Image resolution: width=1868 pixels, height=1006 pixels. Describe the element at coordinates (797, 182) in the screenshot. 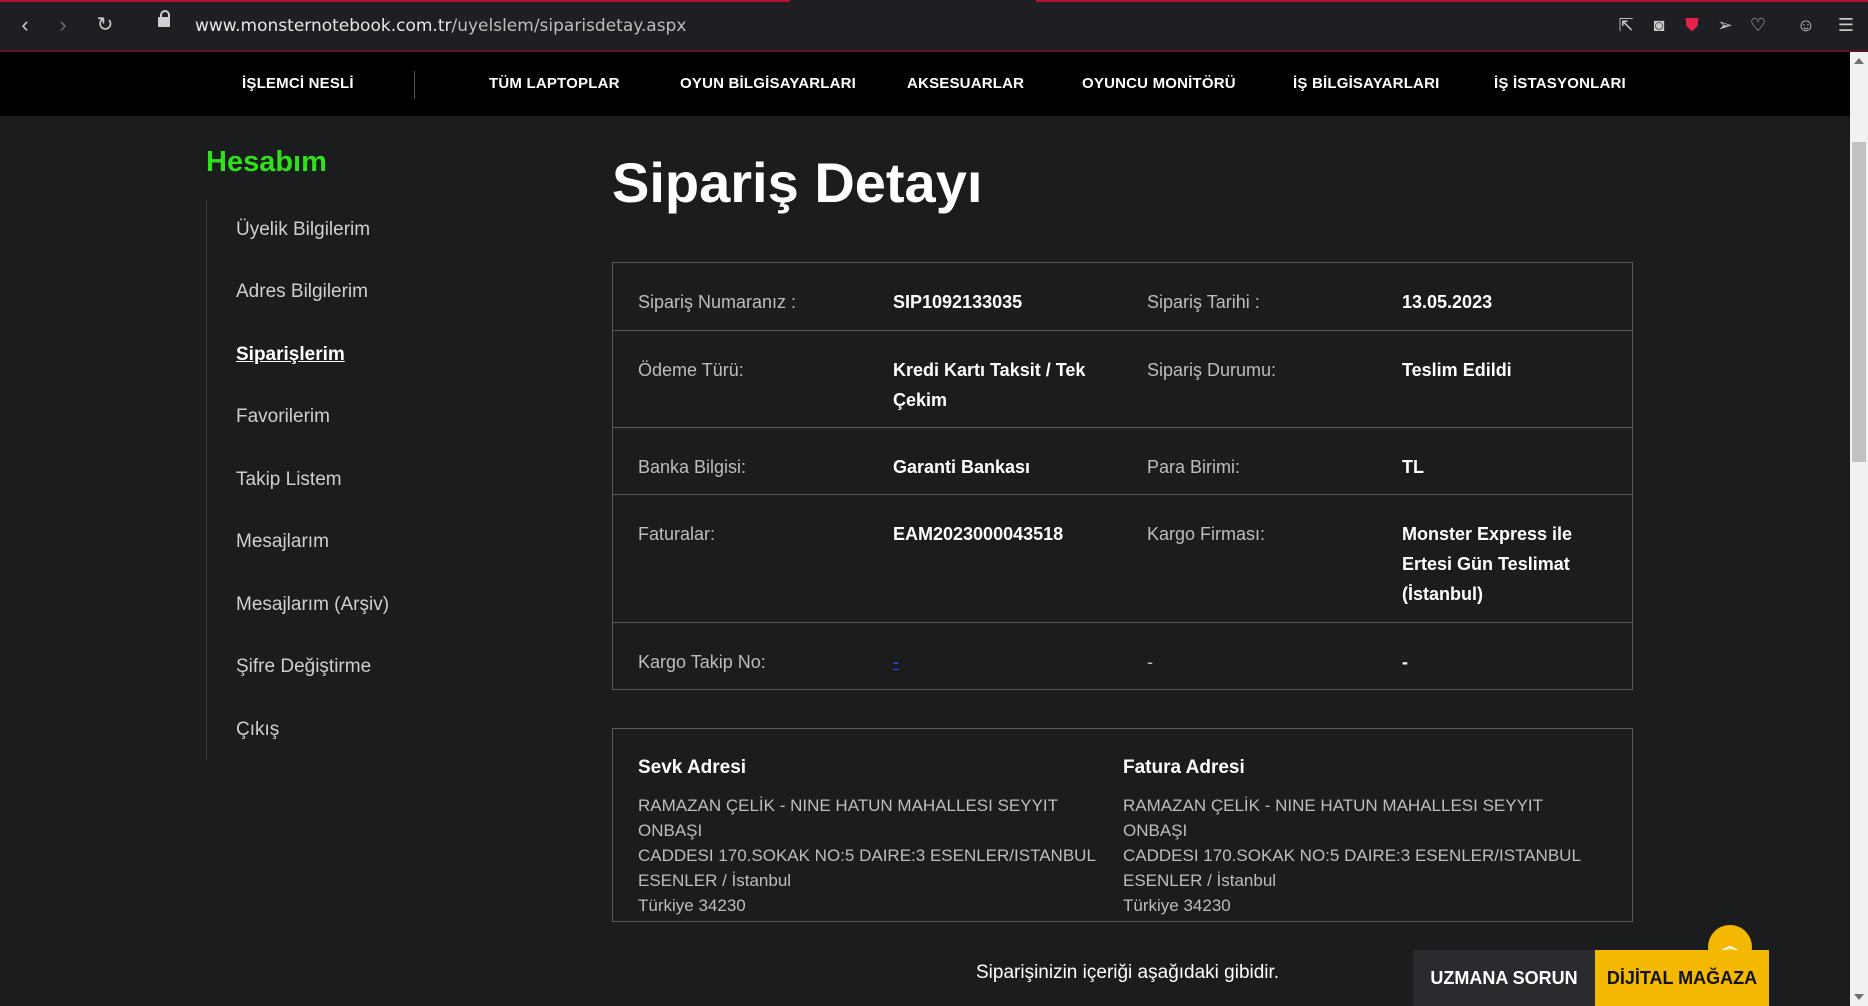

I see `page-title: Sipariş Detayı` at that location.